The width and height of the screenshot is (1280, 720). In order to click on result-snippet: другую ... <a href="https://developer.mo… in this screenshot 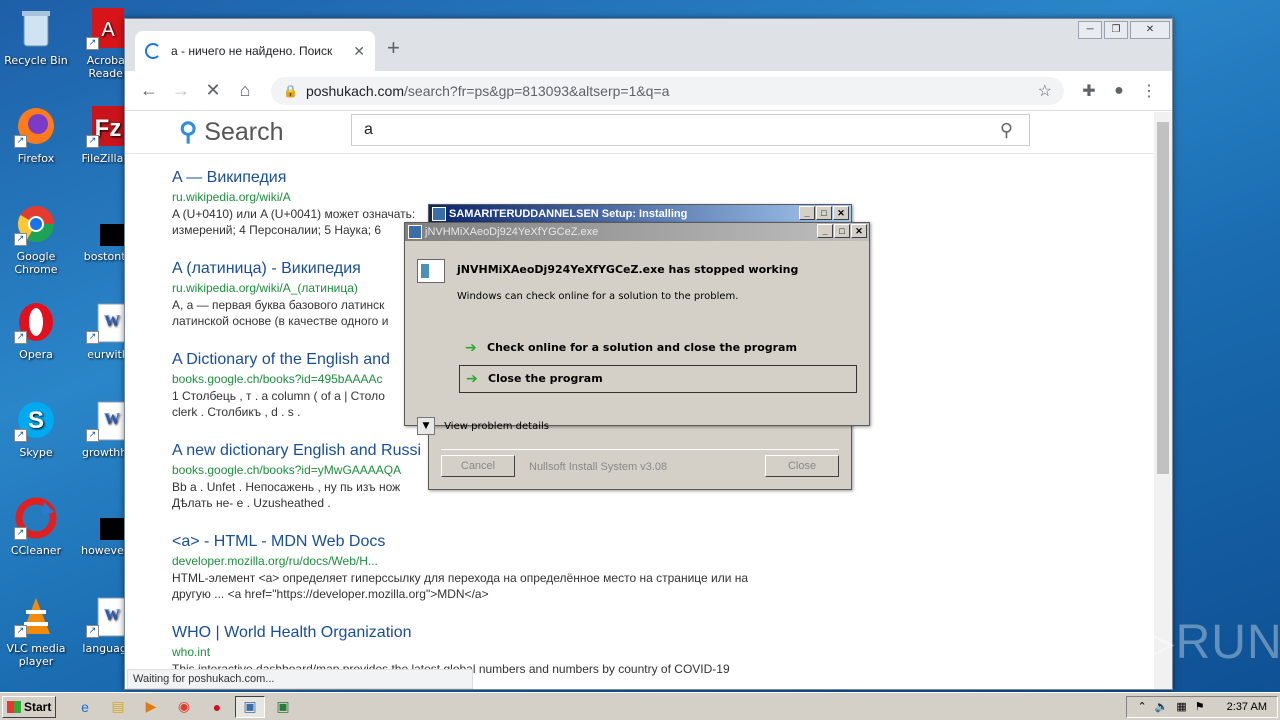, I will do `click(330, 594)`.